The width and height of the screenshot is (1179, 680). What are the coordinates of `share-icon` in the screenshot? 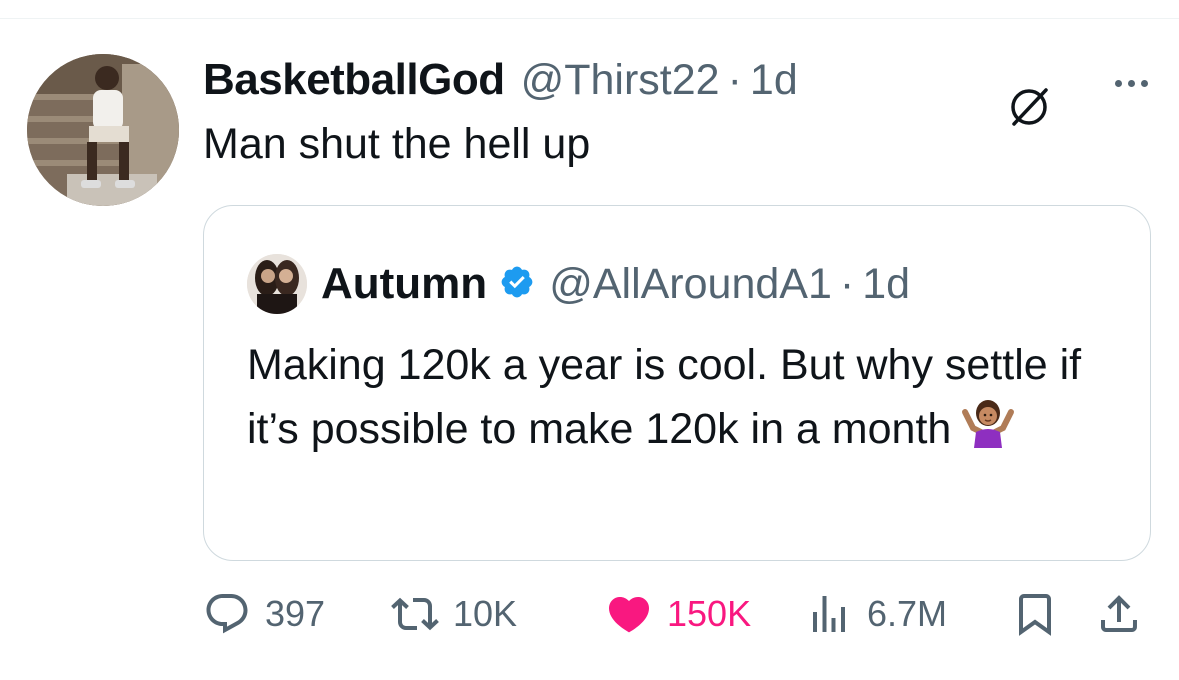 It's located at (1119, 613).